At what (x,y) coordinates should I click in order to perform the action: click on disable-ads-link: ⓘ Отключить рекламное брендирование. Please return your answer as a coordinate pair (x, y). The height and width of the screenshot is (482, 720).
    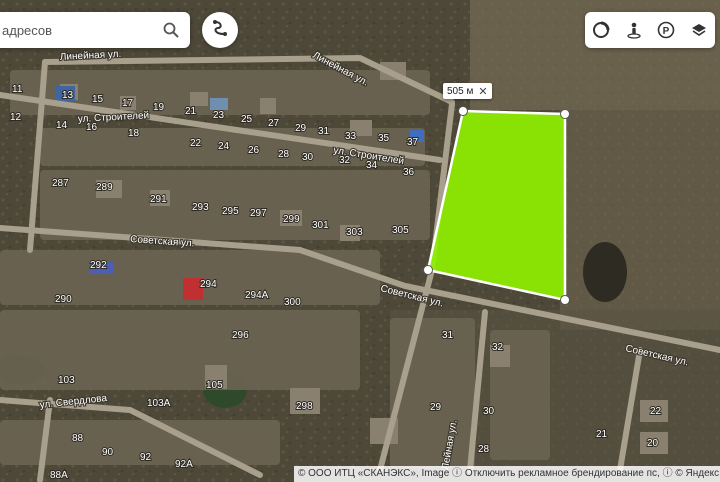
    Looking at the image, I should click on (548, 473).